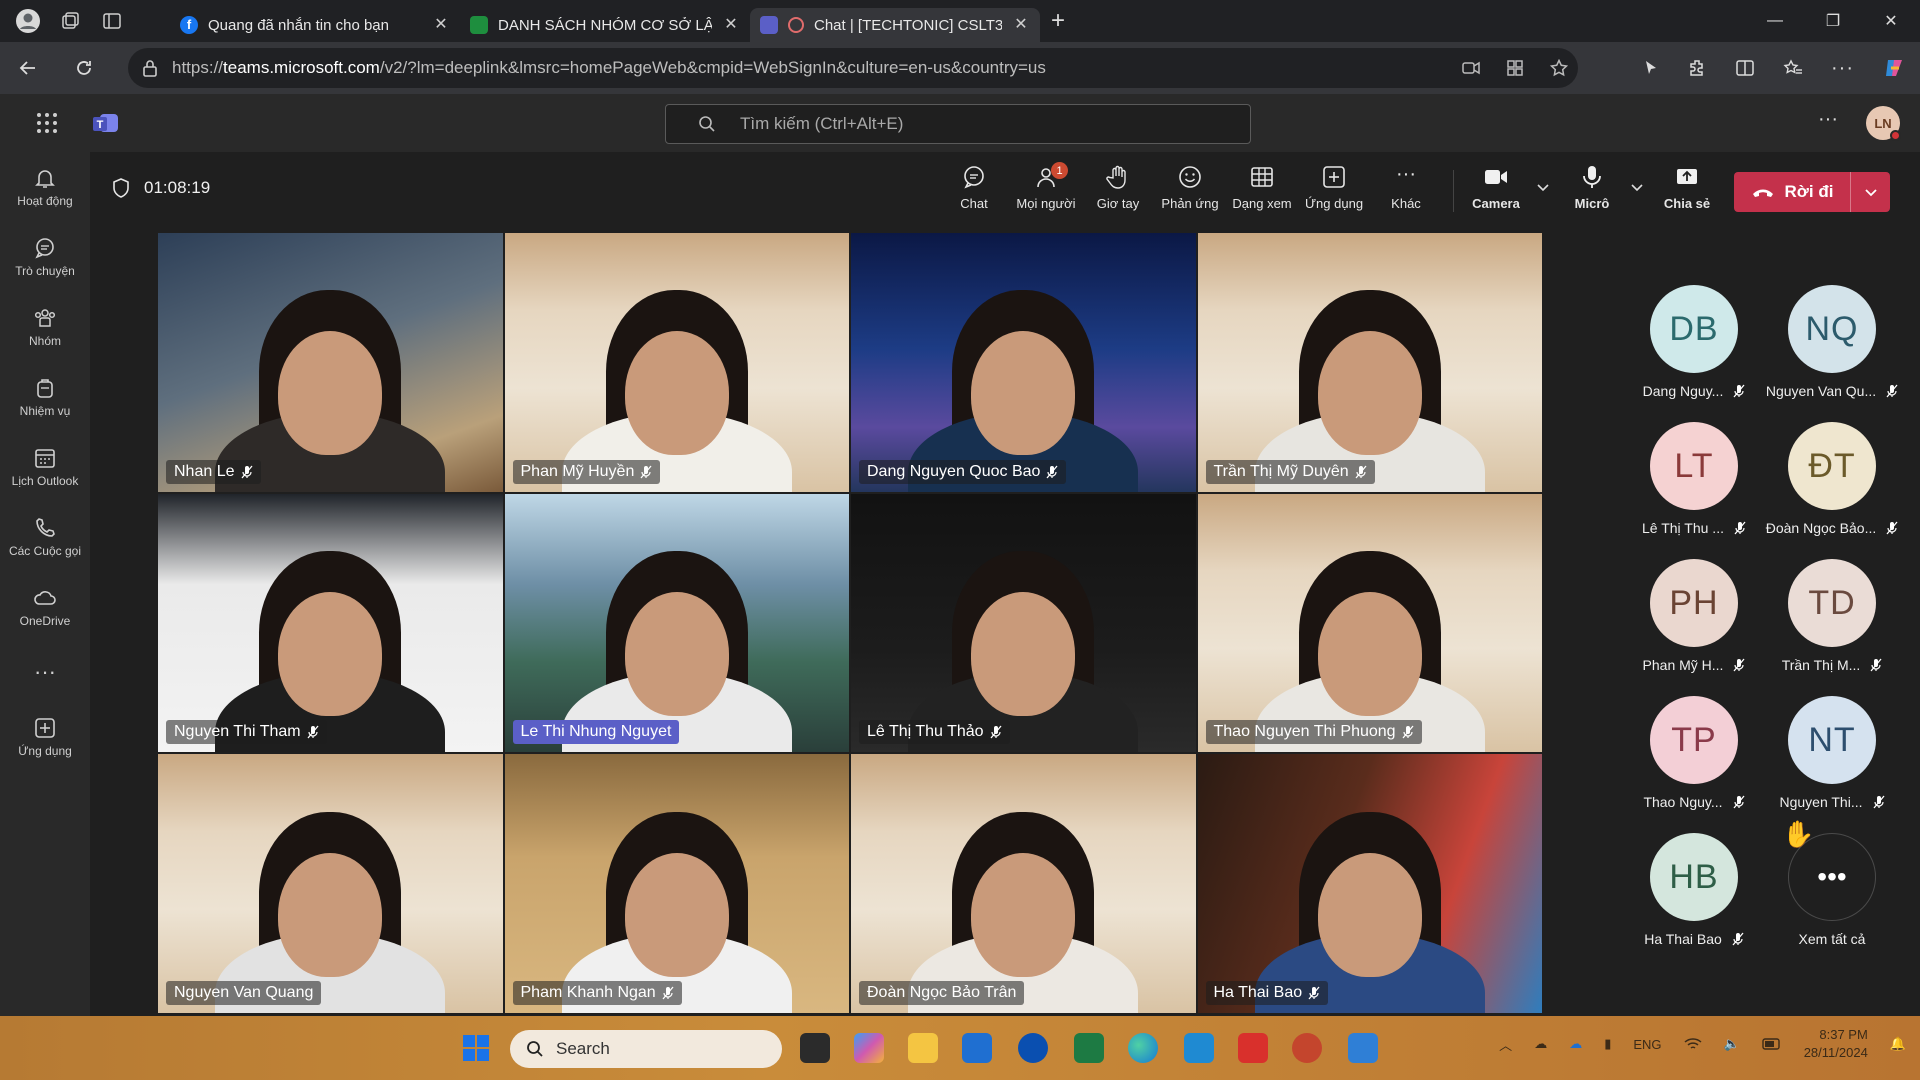  What do you see at coordinates (1870, 192) in the screenshot?
I see `leave-options-chevron-icon` at bounding box center [1870, 192].